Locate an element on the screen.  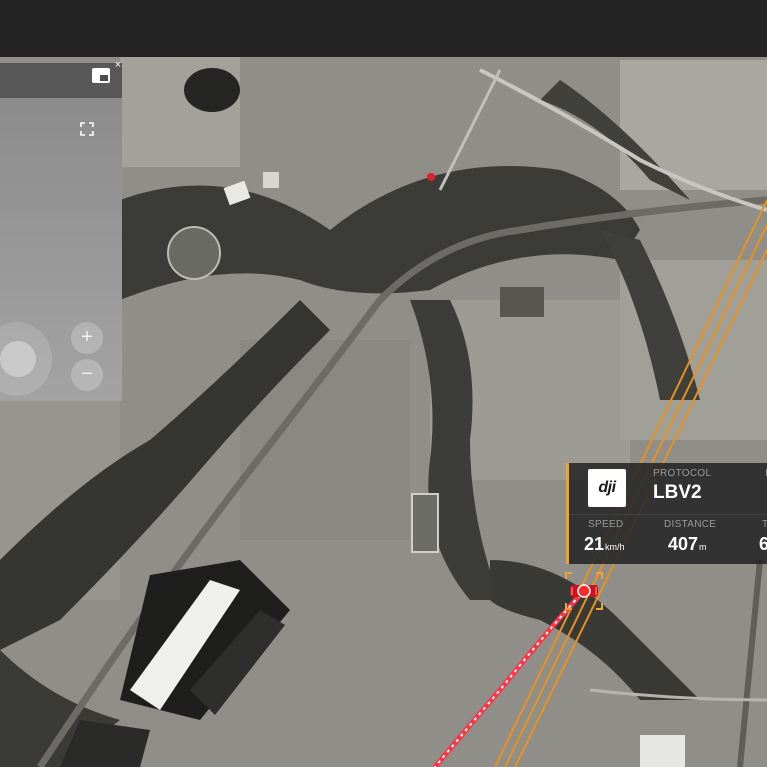
protocol-value: LBV2 is located at coordinates (677, 492).